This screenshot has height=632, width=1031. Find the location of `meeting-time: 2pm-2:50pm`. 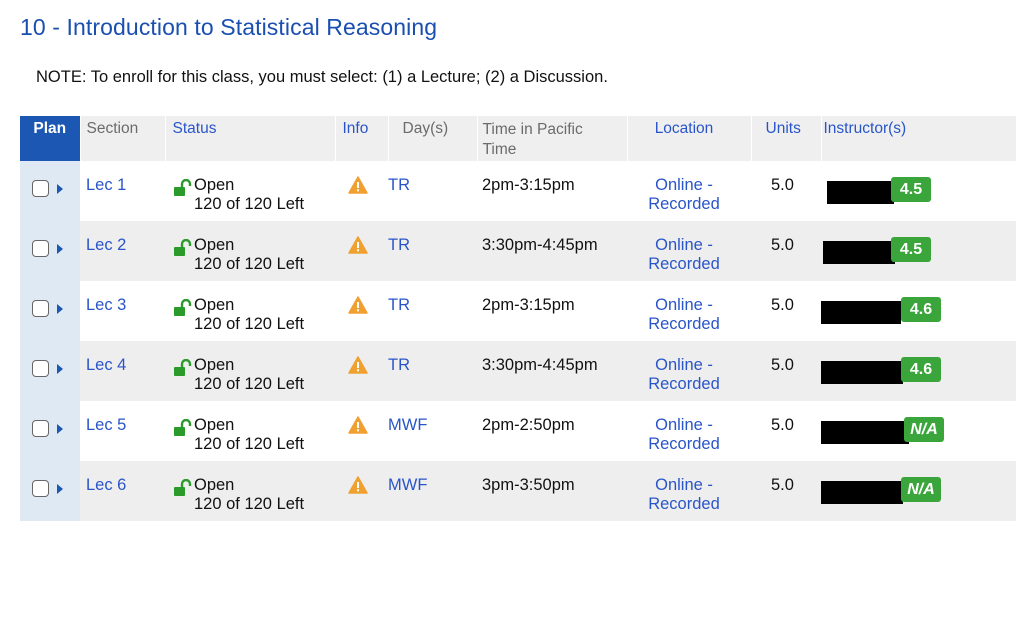

meeting-time: 2pm-2:50pm is located at coordinates (528, 425).